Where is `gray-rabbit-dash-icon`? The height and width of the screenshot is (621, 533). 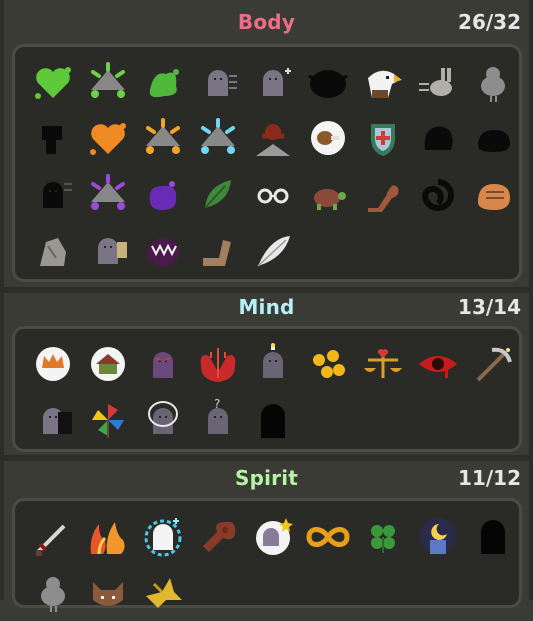 gray-rabbit-dash-icon is located at coordinates (435, 82).